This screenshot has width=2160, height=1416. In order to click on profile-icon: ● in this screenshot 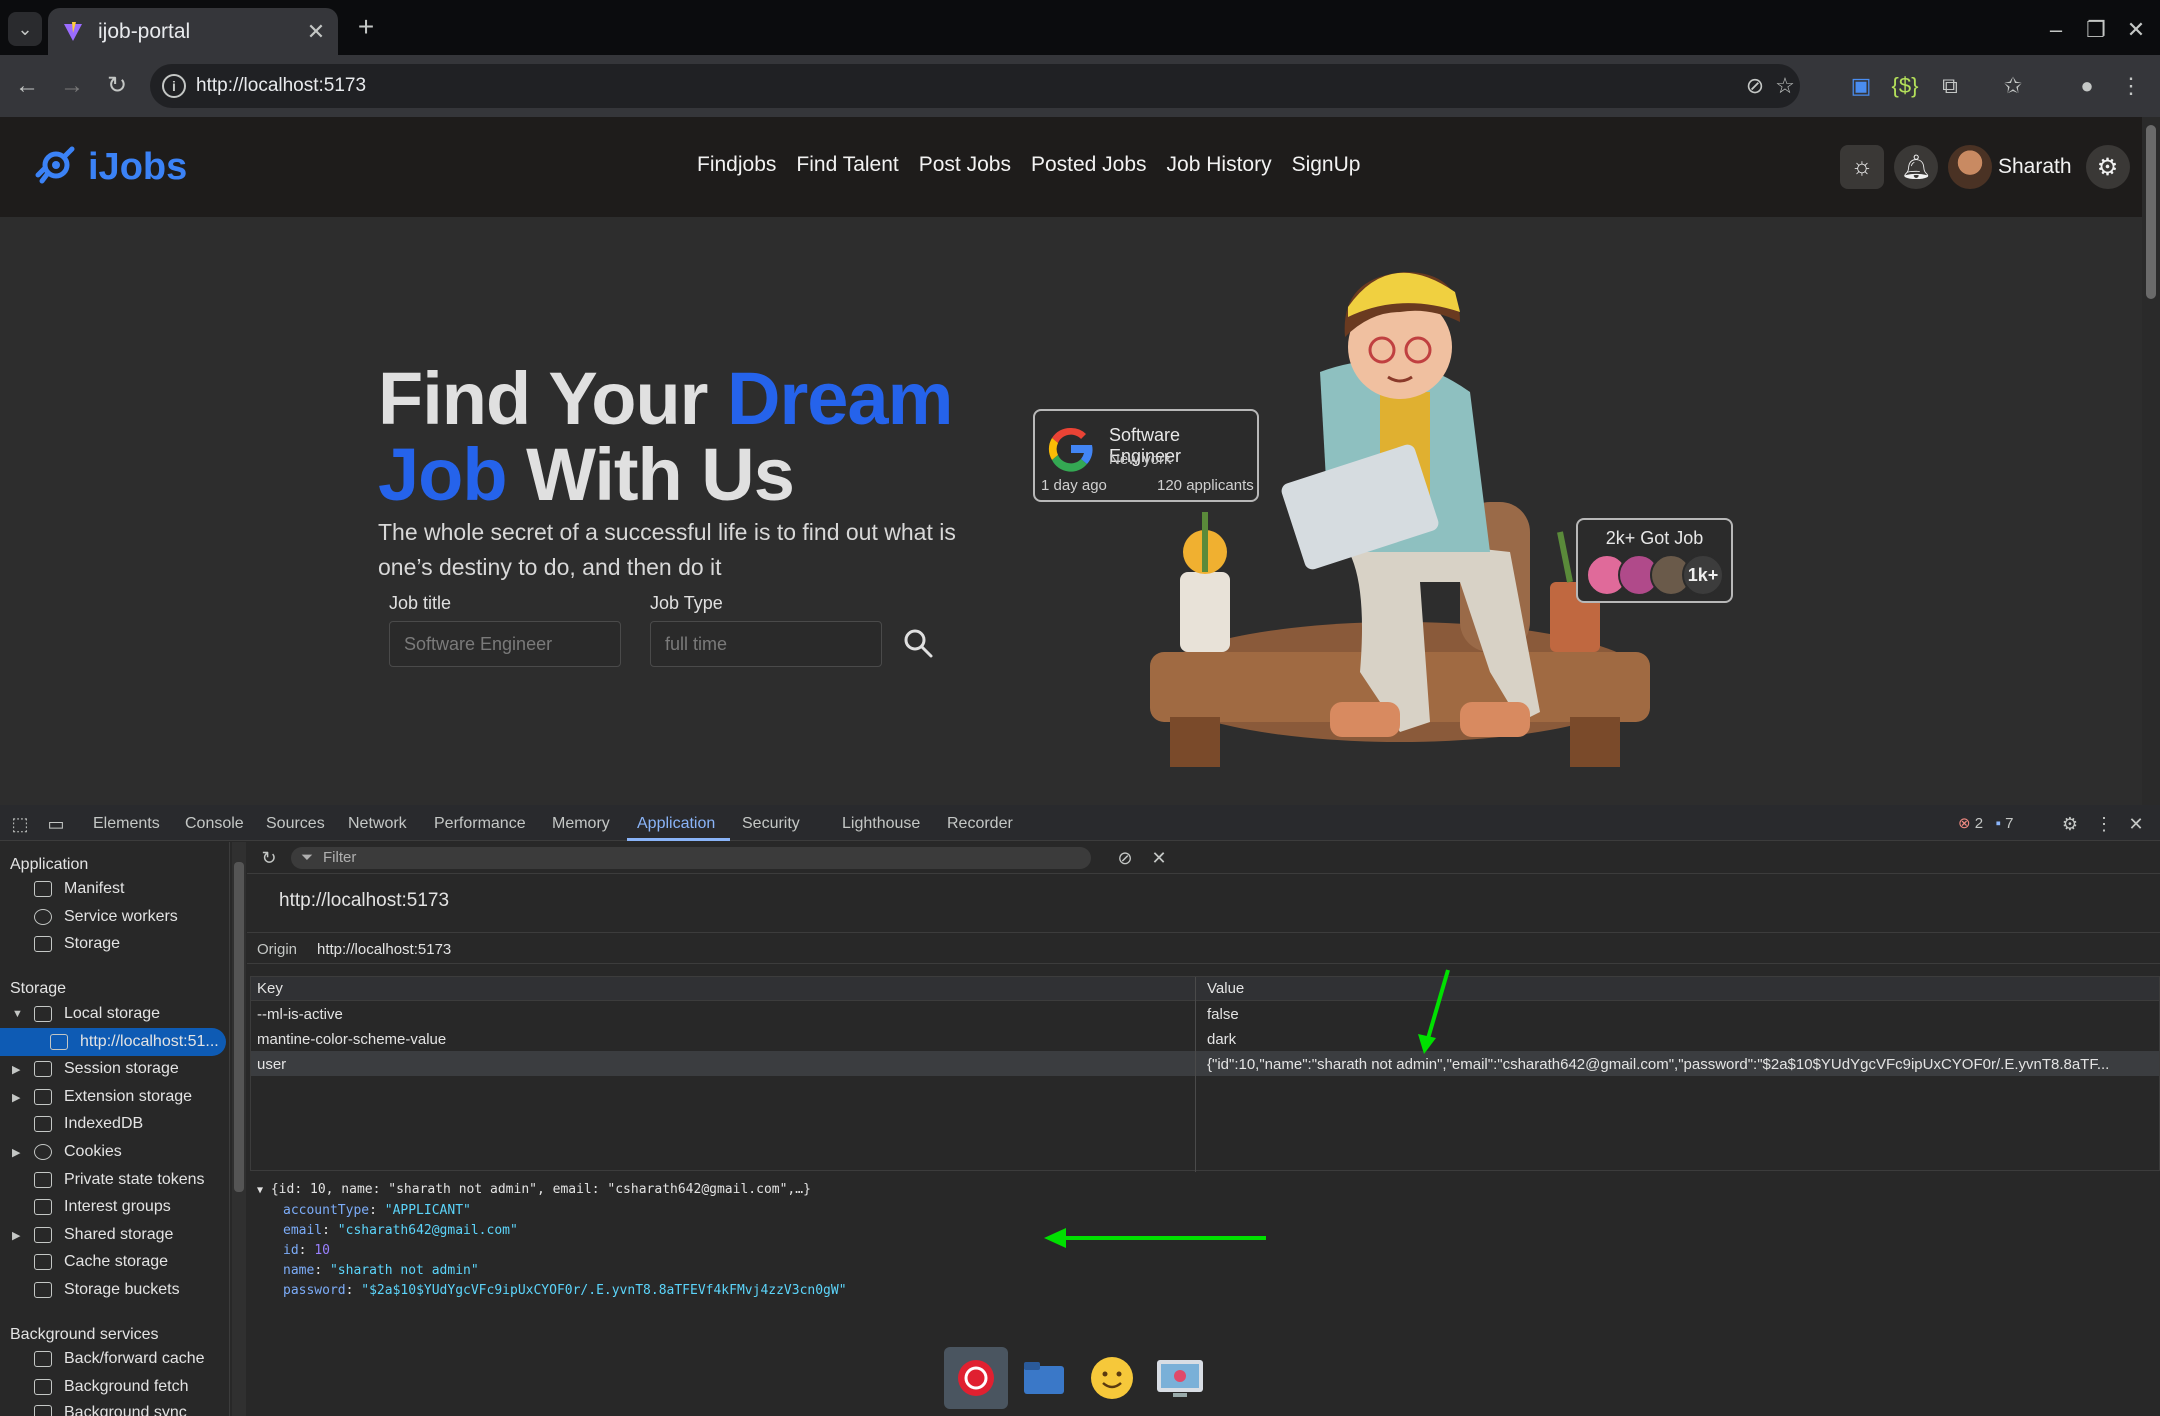, I will do `click(2087, 86)`.